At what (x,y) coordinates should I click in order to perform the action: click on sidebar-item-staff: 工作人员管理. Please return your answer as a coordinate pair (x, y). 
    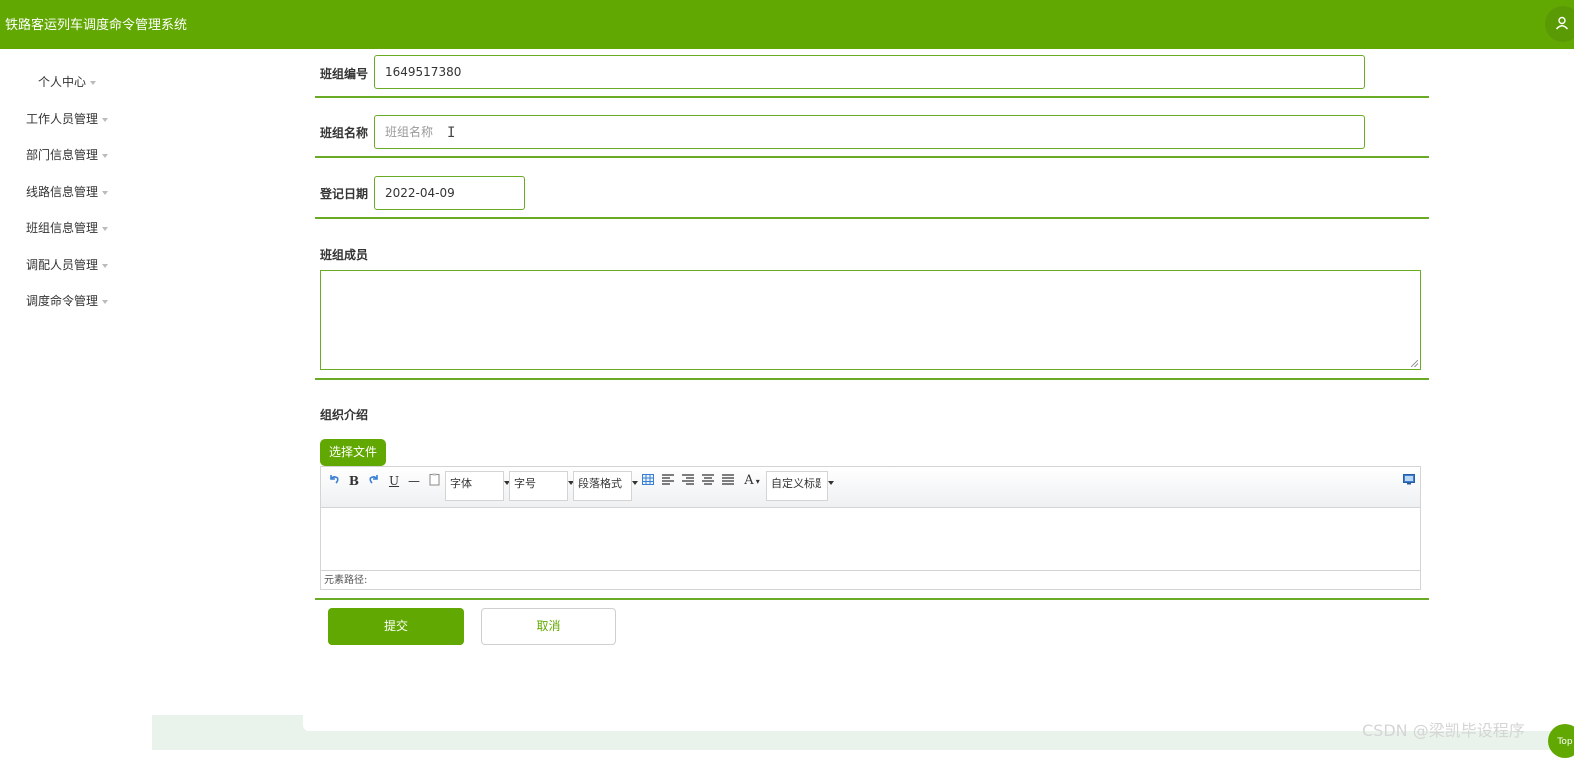
    Looking at the image, I should click on (67, 122).